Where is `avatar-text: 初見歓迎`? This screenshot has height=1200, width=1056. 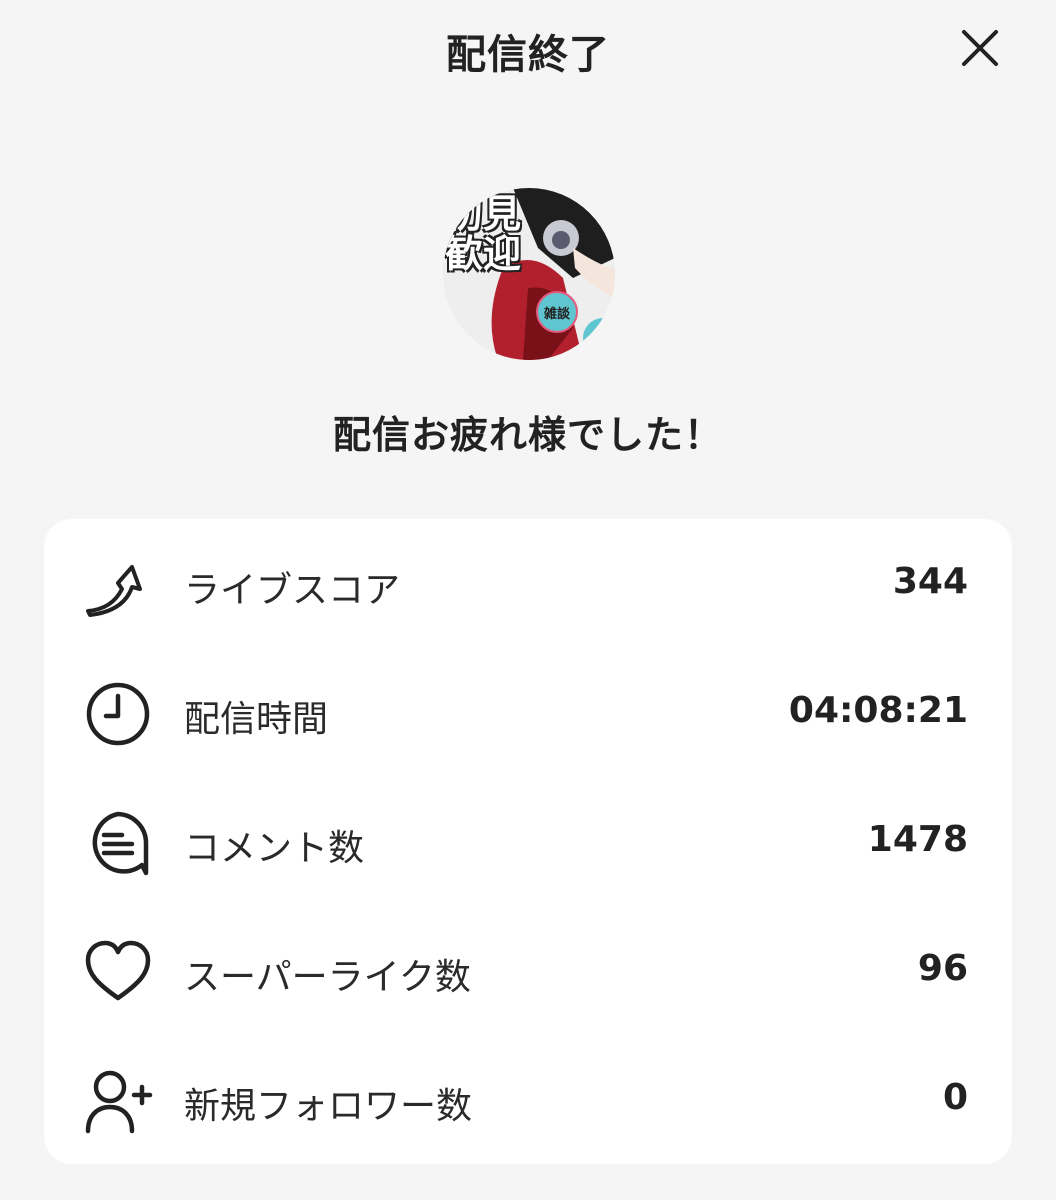
avatar-text: 初見歓迎 is located at coordinates (483, 233).